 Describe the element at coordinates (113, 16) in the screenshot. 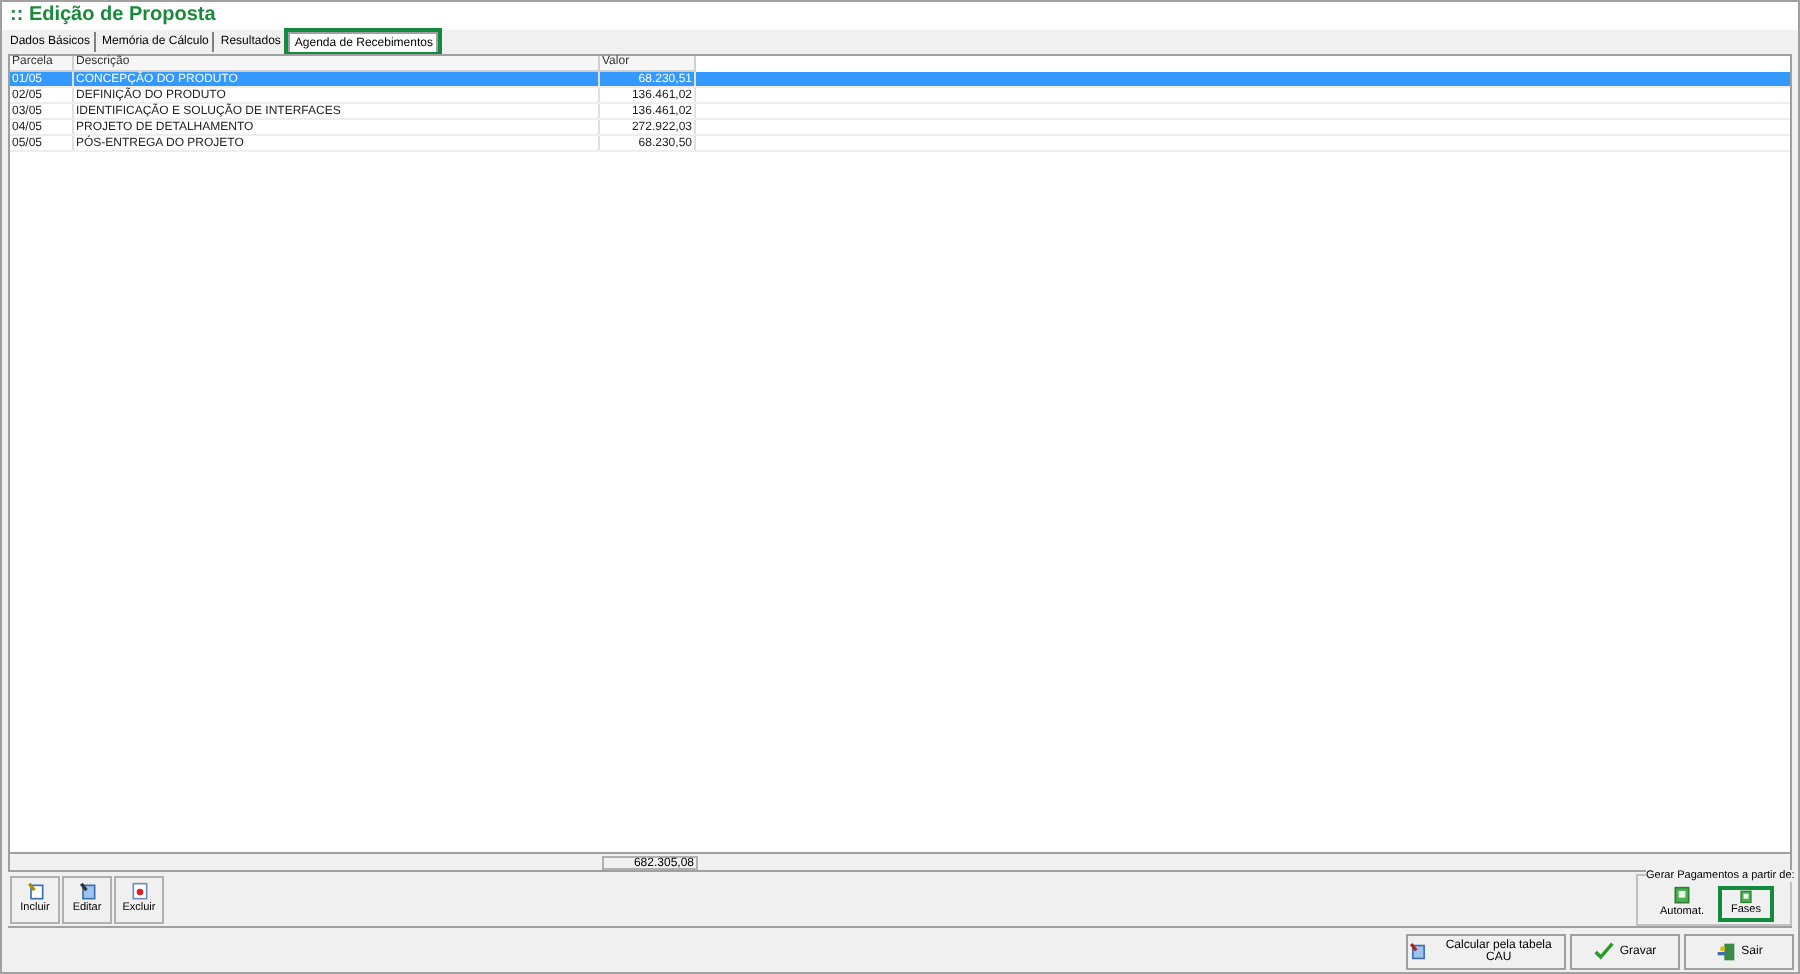

I see `window-title: :: Edição de Proposta` at that location.